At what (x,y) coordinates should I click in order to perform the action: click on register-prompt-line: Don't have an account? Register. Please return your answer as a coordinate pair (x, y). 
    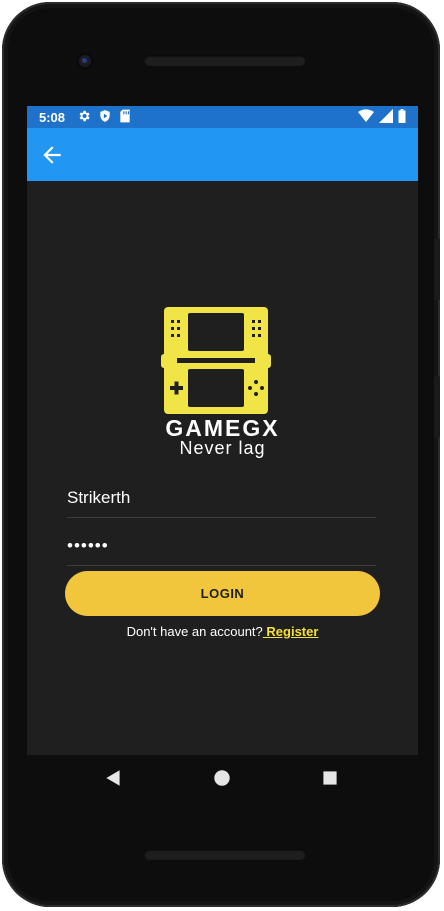
    Looking at the image, I should click on (222, 631).